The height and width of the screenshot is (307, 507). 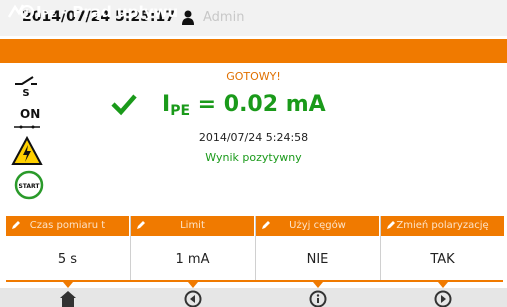 What do you see at coordinates (254, 281) in the screenshot?
I see `divider-line` at bounding box center [254, 281].